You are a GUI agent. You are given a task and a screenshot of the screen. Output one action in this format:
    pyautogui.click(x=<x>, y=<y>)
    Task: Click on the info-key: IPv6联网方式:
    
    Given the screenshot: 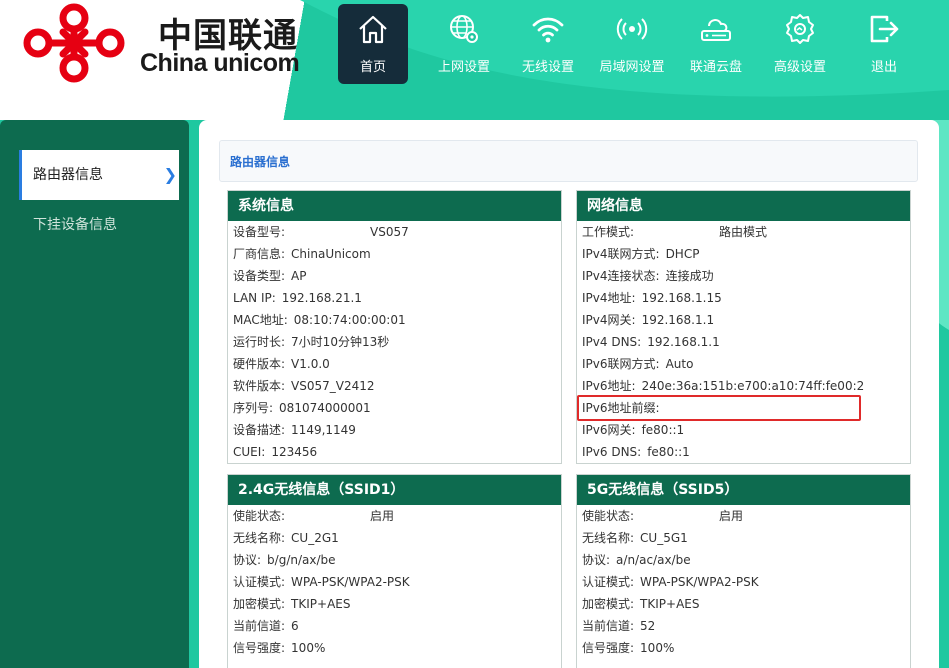 What is the action you would take?
    pyautogui.click(x=621, y=364)
    